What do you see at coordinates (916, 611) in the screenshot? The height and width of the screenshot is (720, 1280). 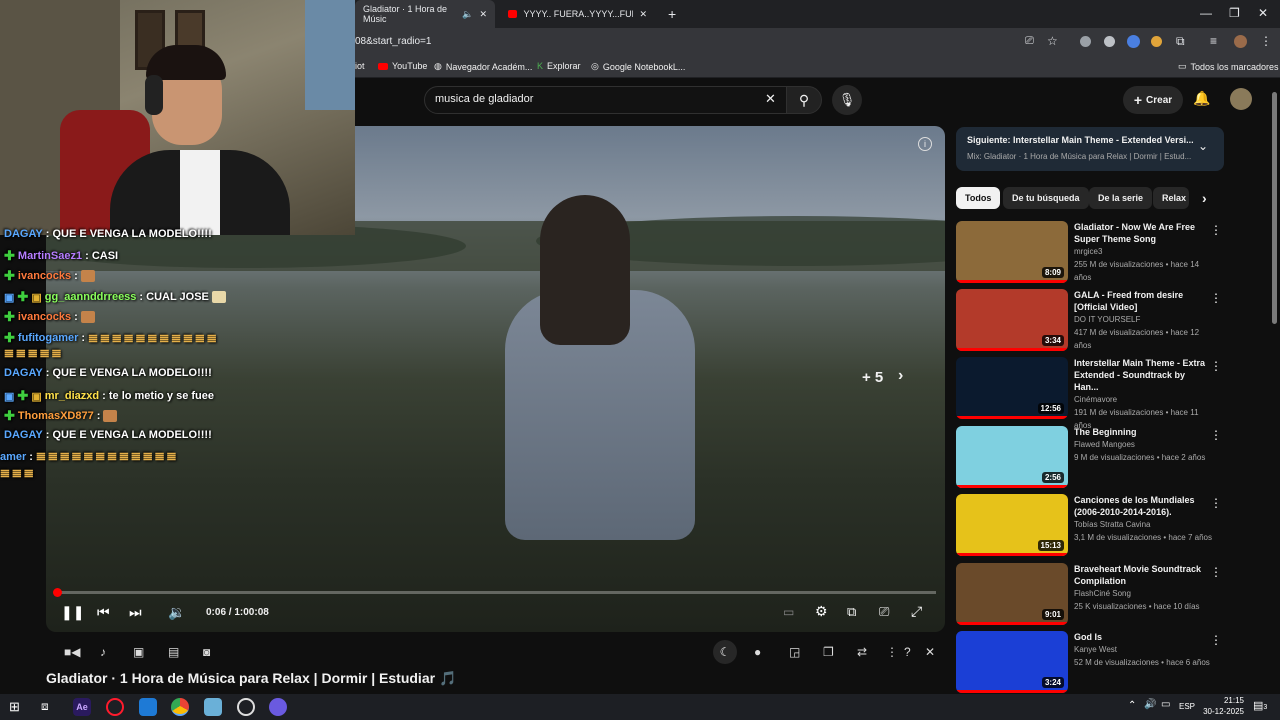 I see `fullscreen-icon: ⤢` at bounding box center [916, 611].